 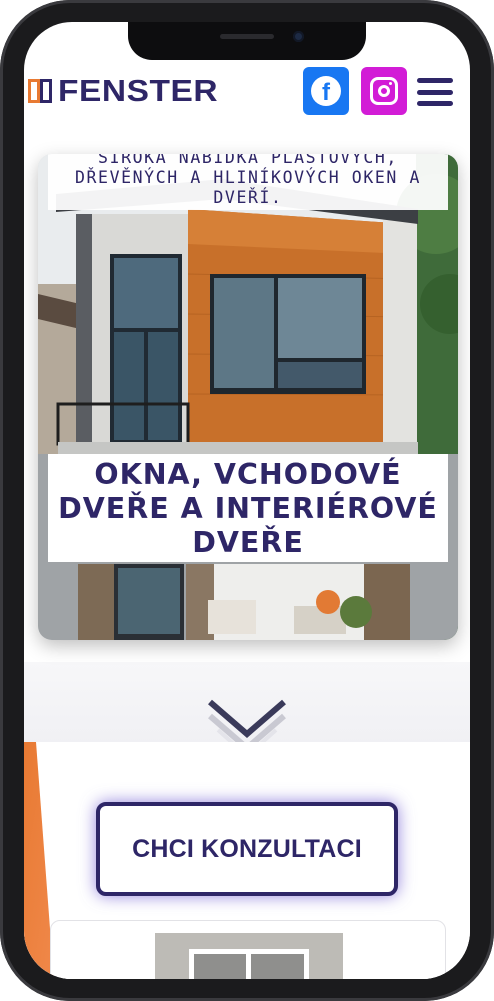 What do you see at coordinates (247, 849) in the screenshot?
I see `consultation-button: CHCI KONZULTACI` at bounding box center [247, 849].